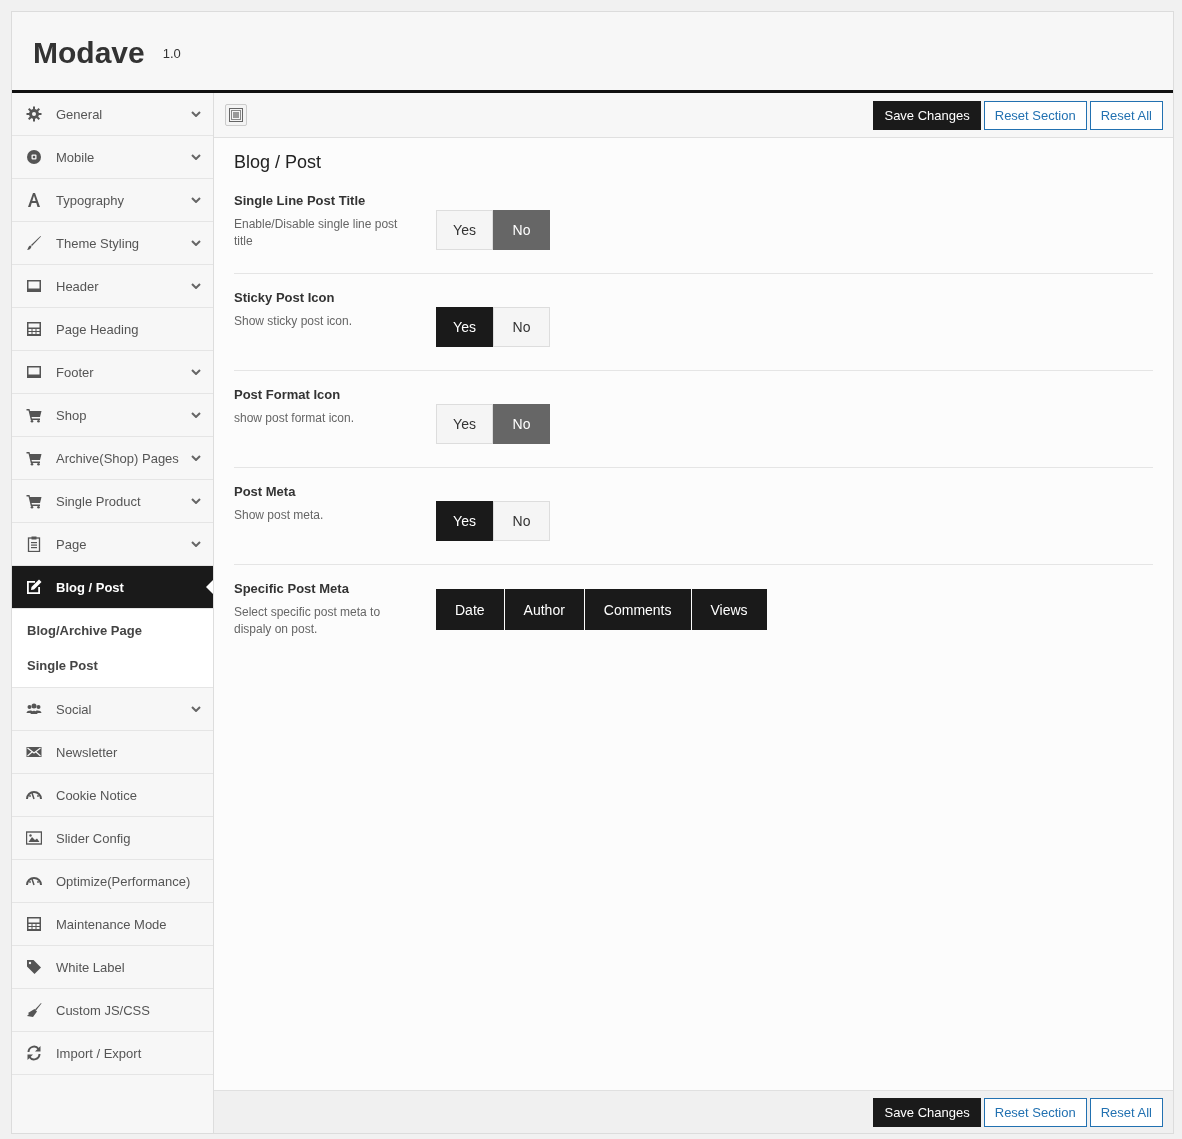  I want to click on sidebar-item: Theme Styling, so click(112, 243).